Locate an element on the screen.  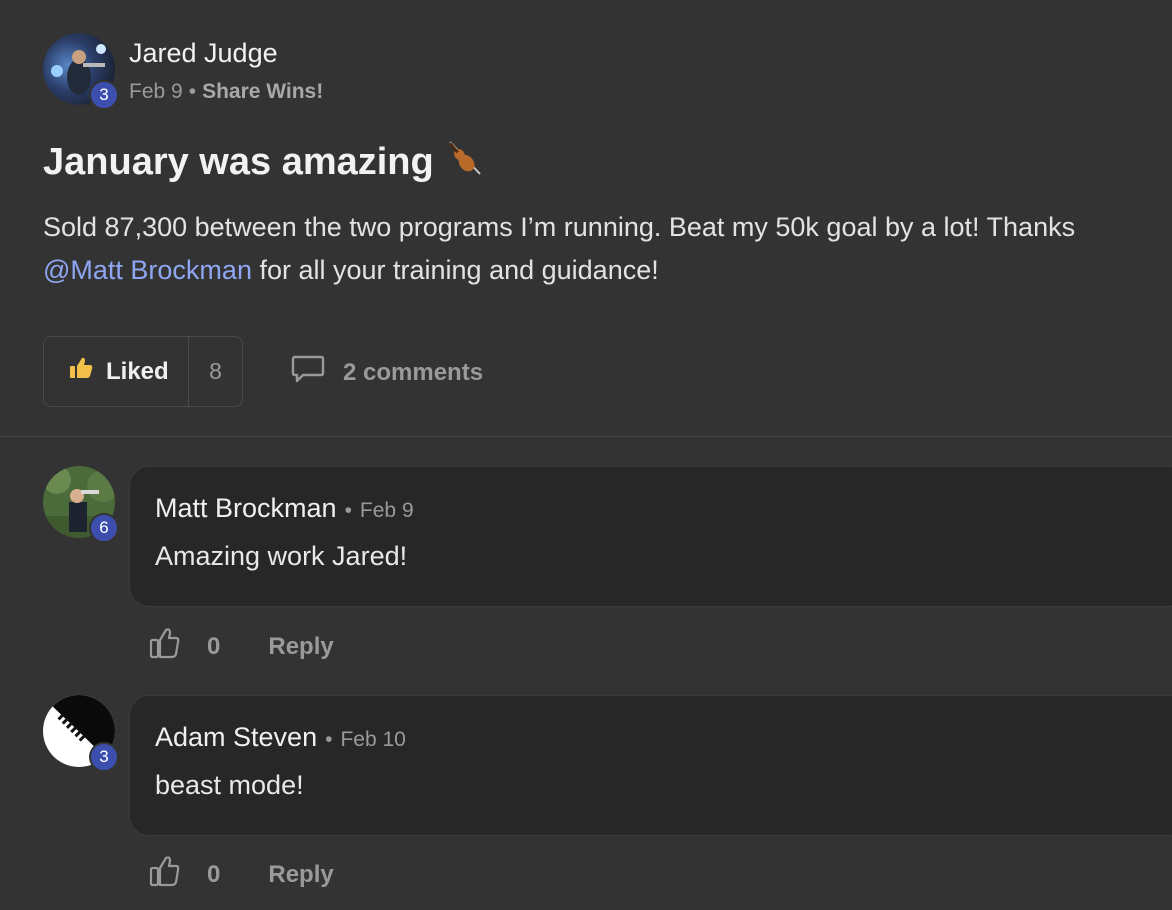
post-category: Share Wins! is located at coordinates (262, 92).